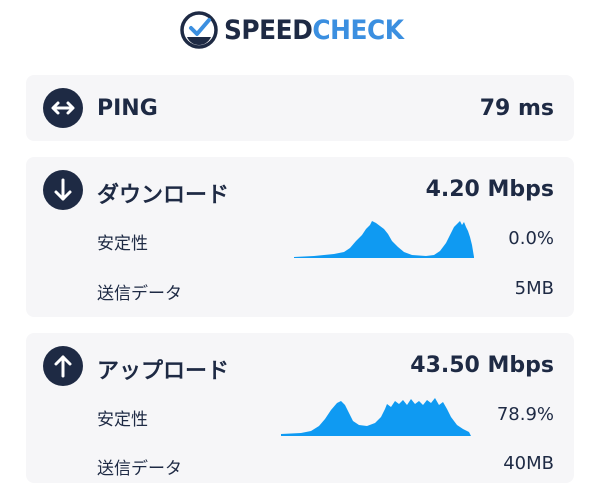  Describe the element at coordinates (163, 371) in the screenshot. I see `upload-label: アップロード` at that location.